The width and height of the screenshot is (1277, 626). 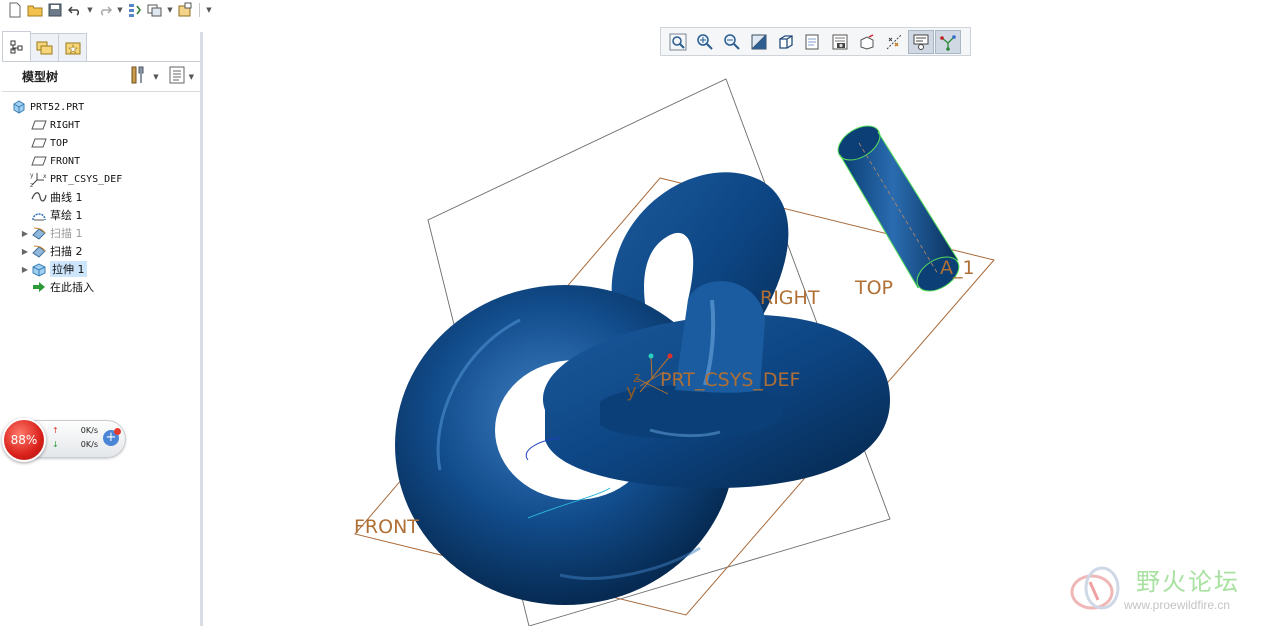 What do you see at coordinates (101, 143) in the screenshot?
I see `tree-item: TOP` at bounding box center [101, 143].